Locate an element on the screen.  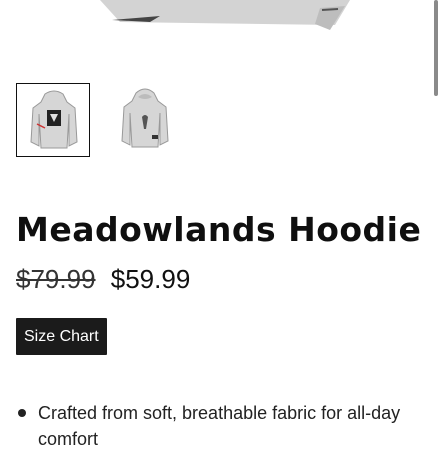
thumbnail-gallery is located at coordinates (99, 120).